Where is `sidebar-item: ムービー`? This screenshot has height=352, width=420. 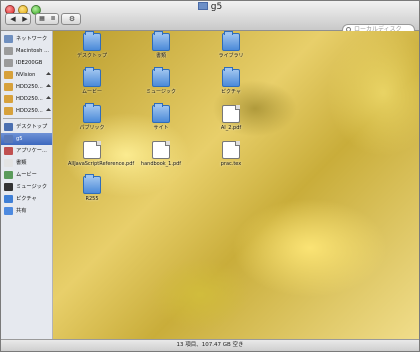 sidebar-item: ムービー is located at coordinates (26, 175).